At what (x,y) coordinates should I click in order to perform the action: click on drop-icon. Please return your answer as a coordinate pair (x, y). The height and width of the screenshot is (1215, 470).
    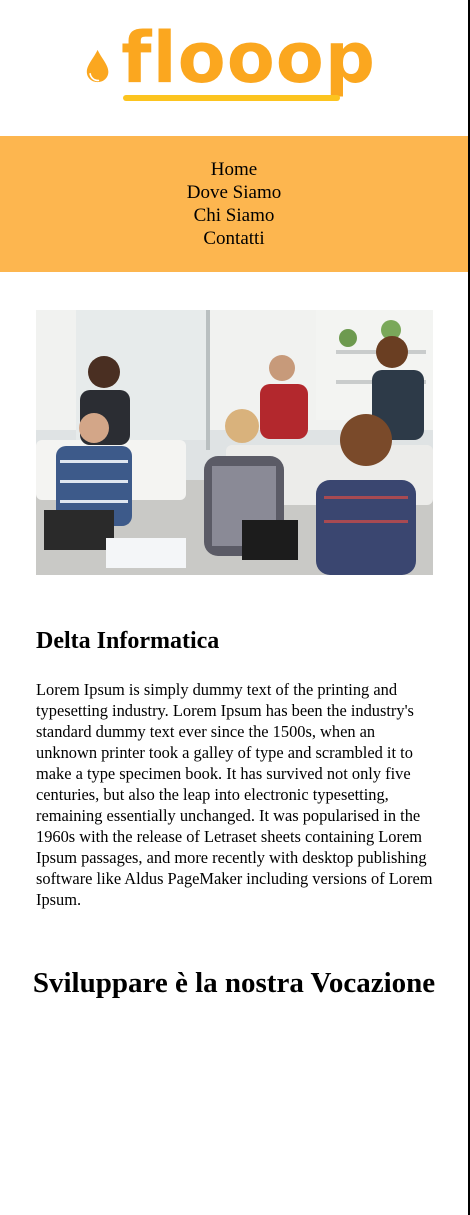
    Looking at the image, I should click on (97, 66).